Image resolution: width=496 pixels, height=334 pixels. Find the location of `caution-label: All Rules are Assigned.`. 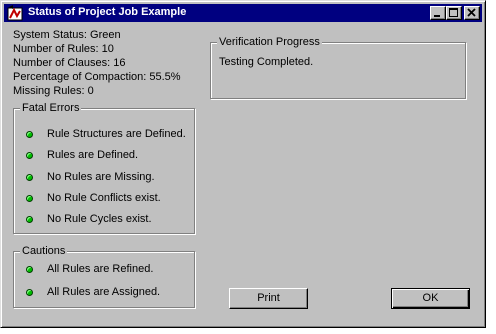

caution-label: All Rules are Assigned. is located at coordinates (104, 292).